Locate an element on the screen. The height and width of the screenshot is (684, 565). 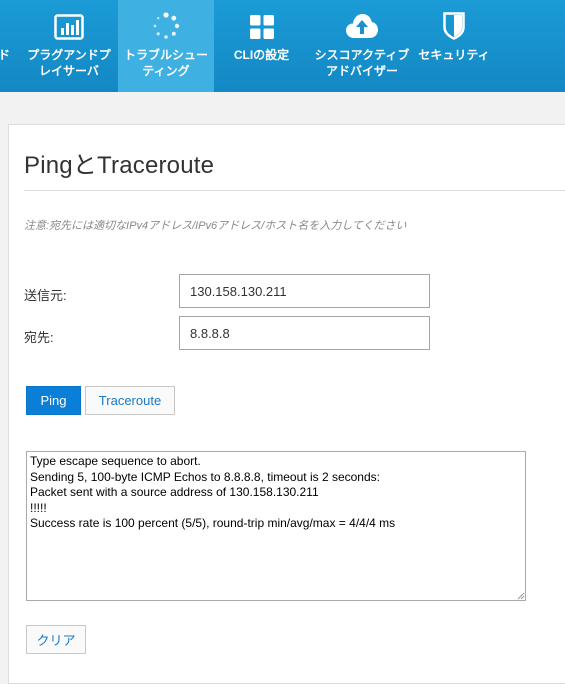
bar-chart-icon is located at coordinates (69, 22).